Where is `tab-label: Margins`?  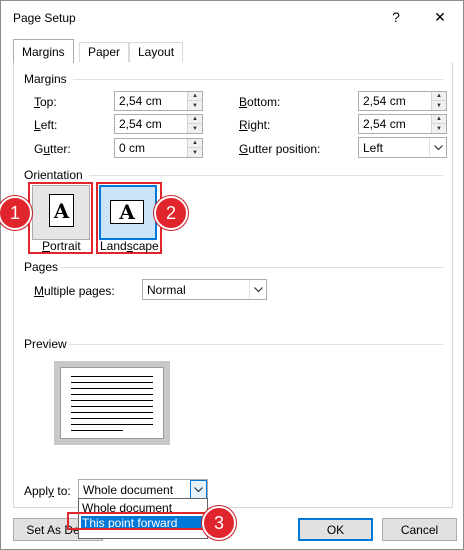
tab-label: Margins is located at coordinates (43, 52).